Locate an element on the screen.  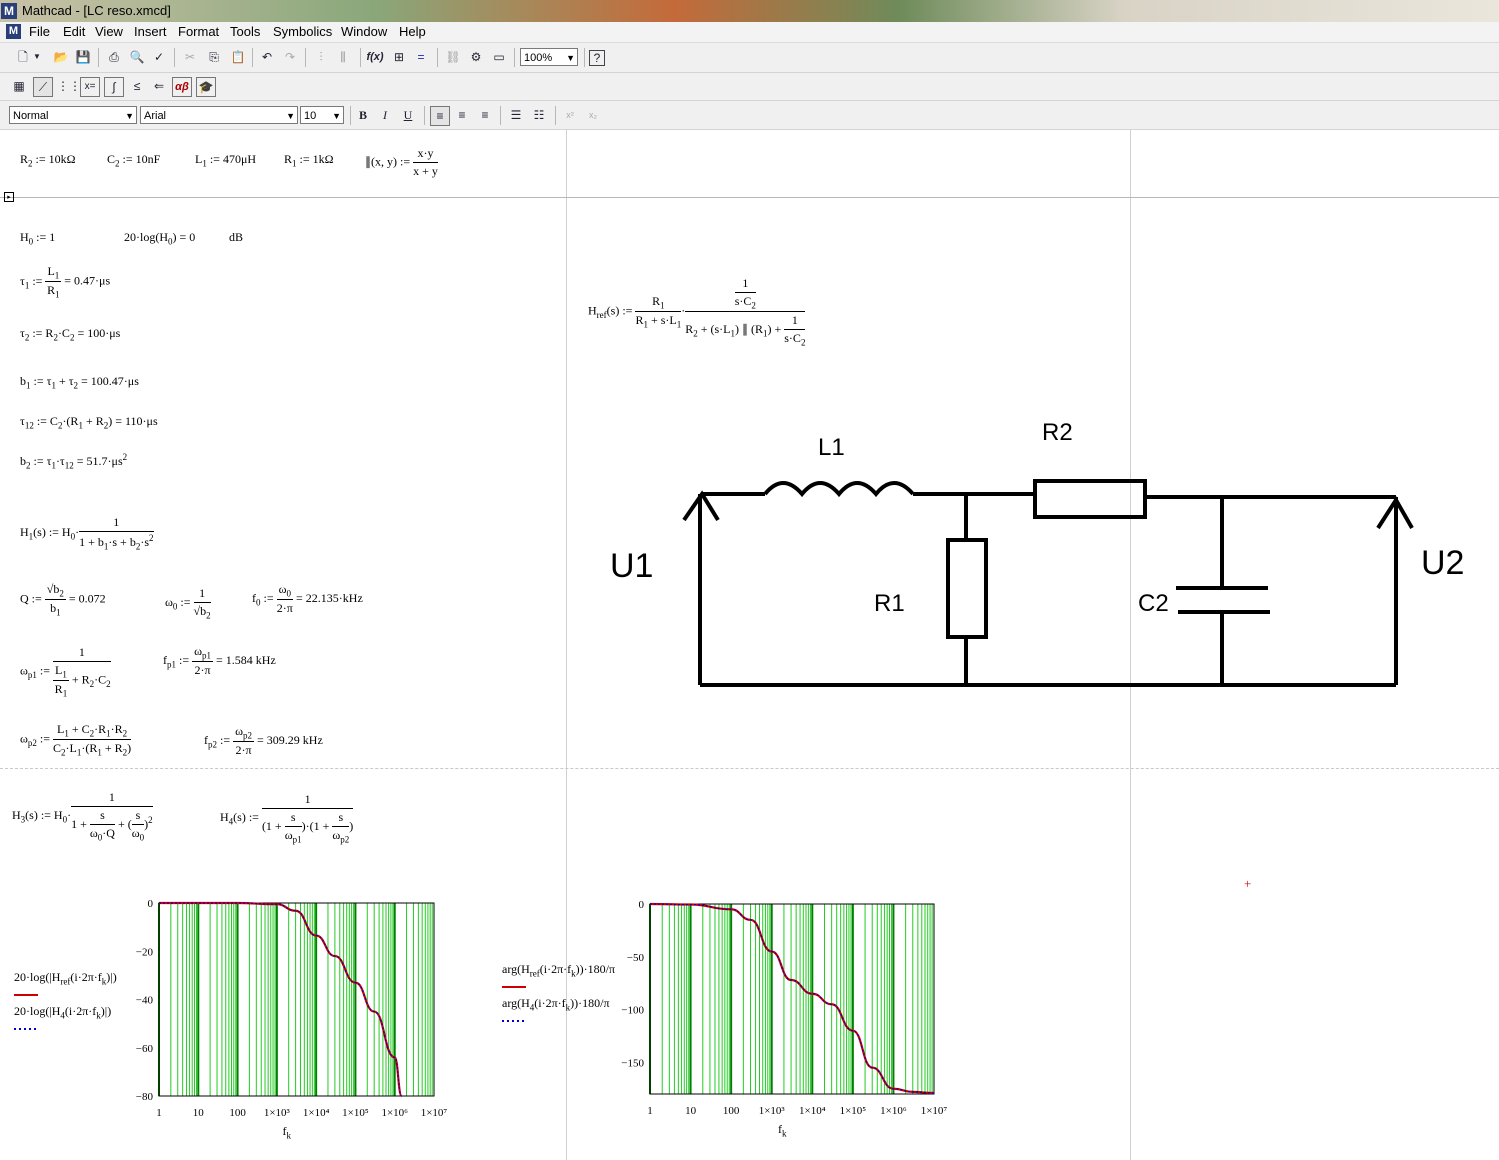
superscript-icon: x² is located at coordinates (570, 115).